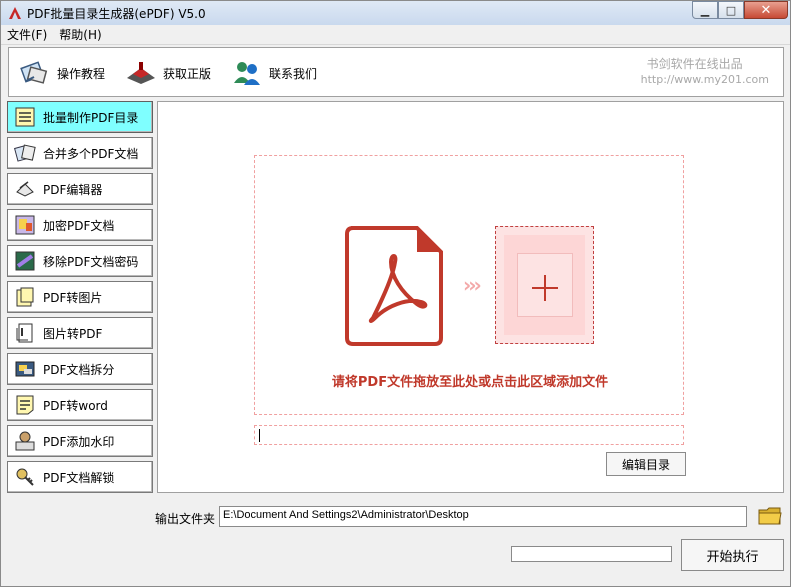  I want to click on maximize-button: □, so click(731, 10).